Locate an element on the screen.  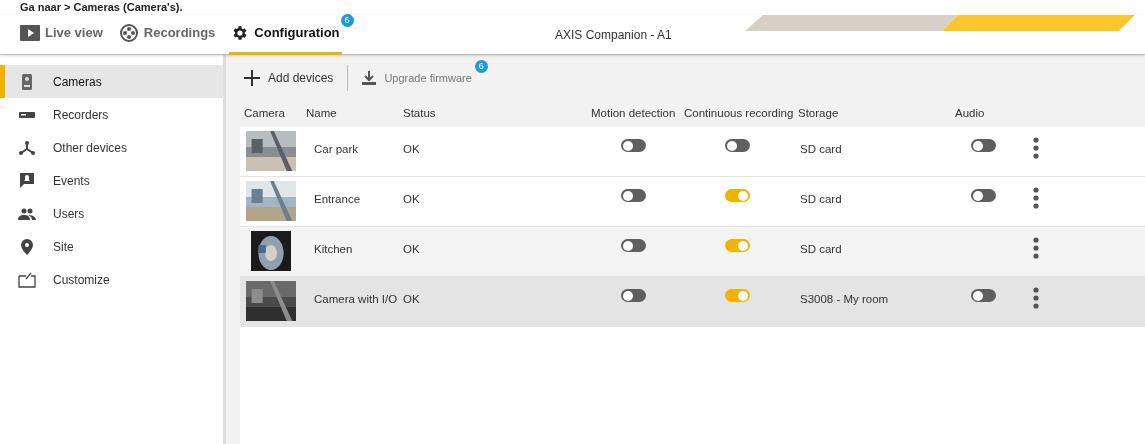
table-cell-text: S3008 - My room is located at coordinates (844, 299).